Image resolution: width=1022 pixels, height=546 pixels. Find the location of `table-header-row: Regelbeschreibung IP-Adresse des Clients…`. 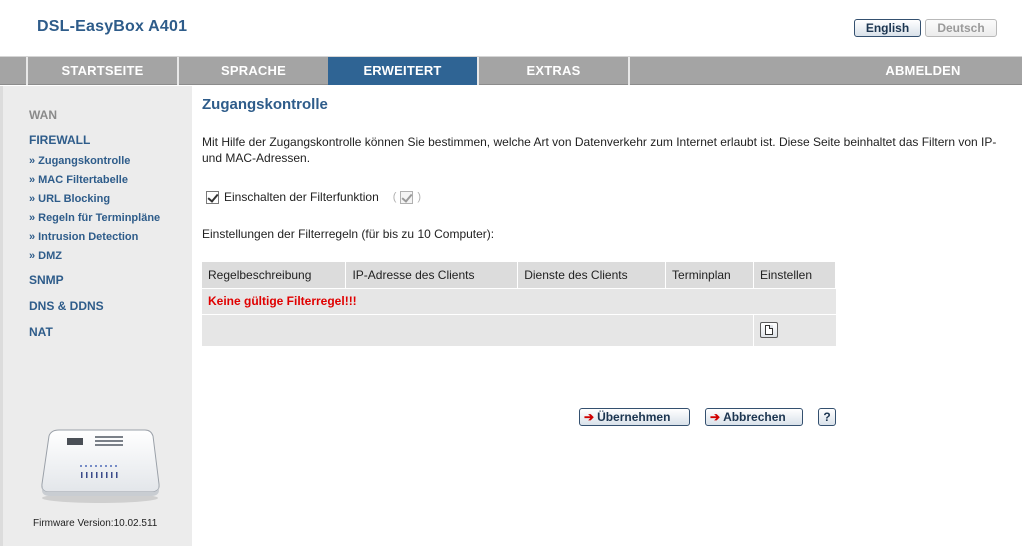

table-header-row: Regelbeschreibung IP-Adresse des Clients… is located at coordinates (519, 275).